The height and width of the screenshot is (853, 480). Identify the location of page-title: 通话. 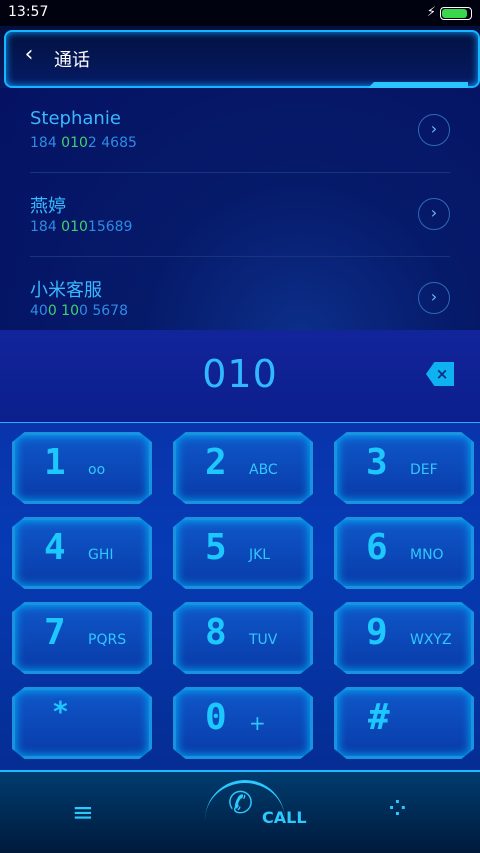
(72, 60).